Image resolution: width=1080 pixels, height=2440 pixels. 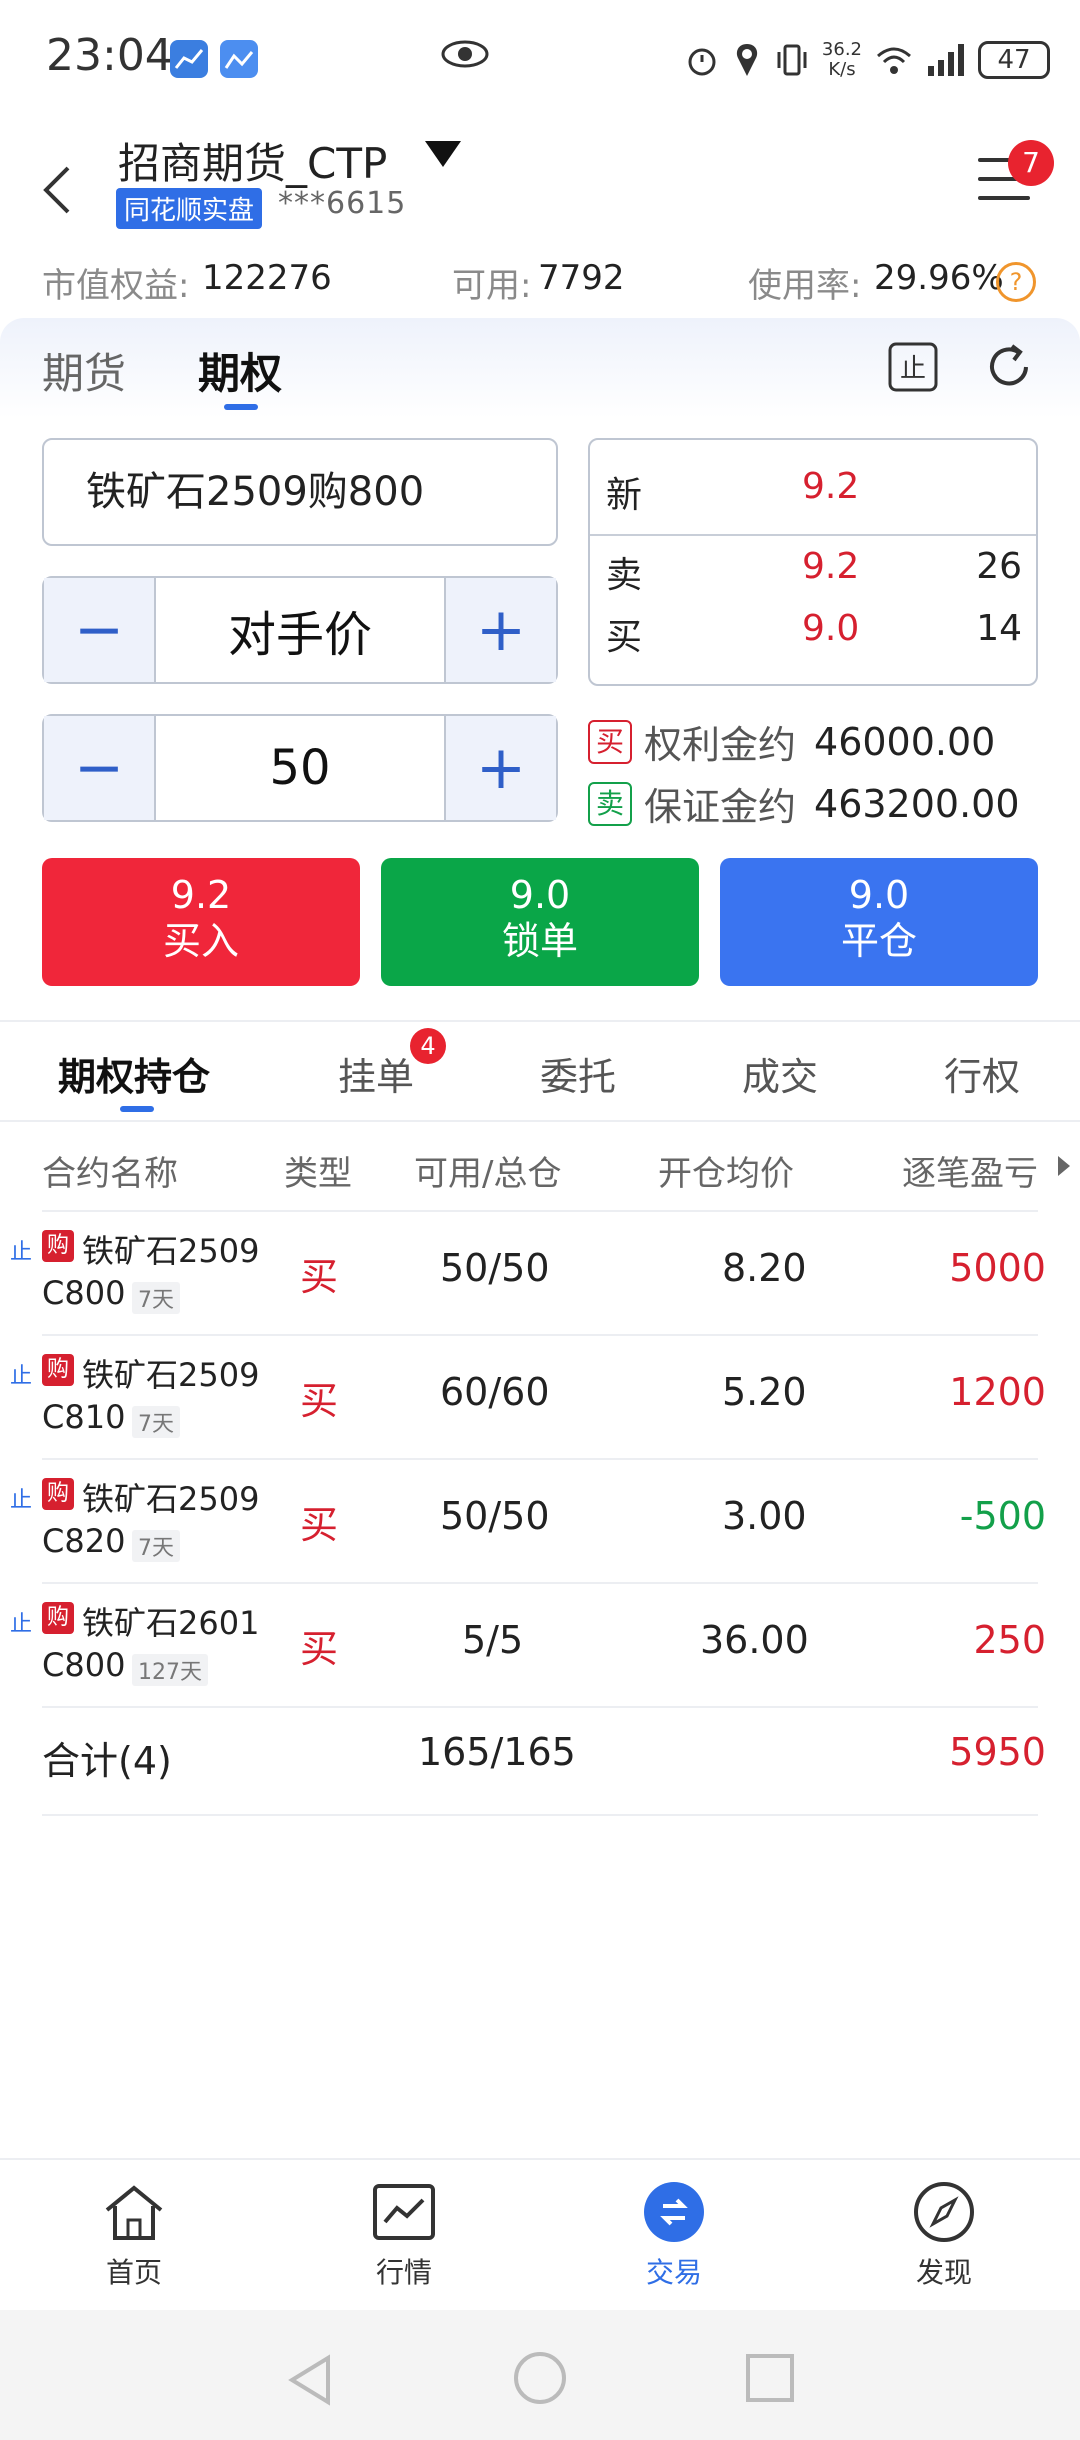 What do you see at coordinates (894, 60) in the screenshot?
I see `wifi-icon` at bounding box center [894, 60].